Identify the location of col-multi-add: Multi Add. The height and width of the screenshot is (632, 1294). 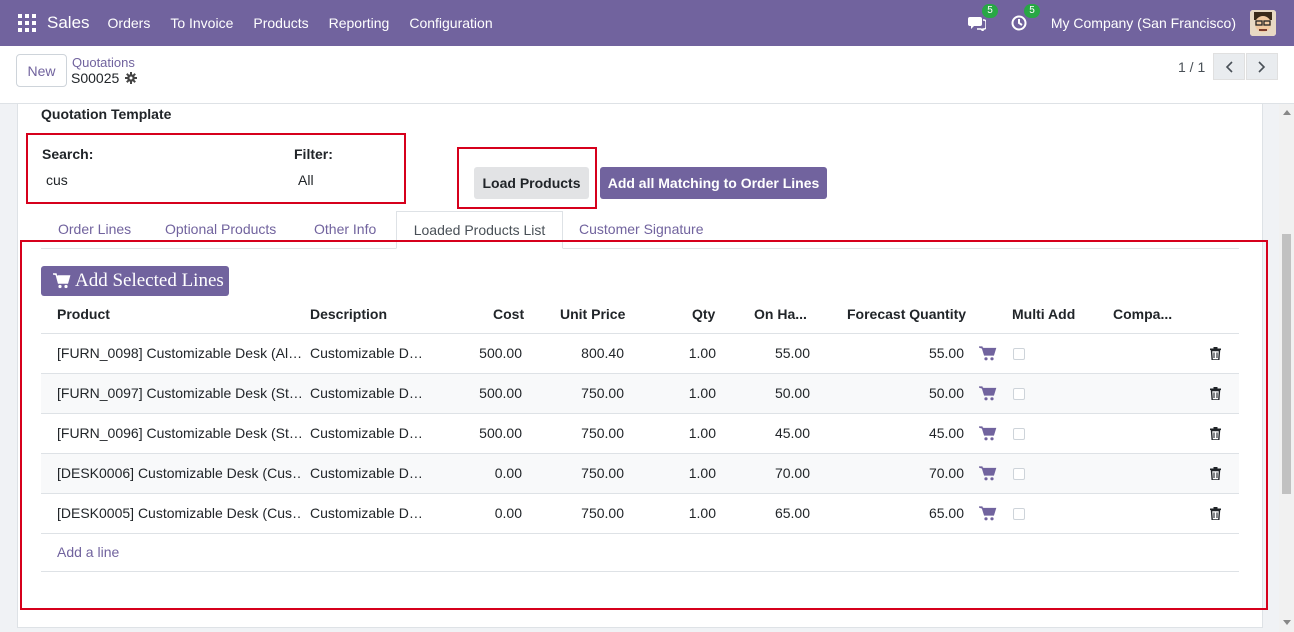
(1043, 314).